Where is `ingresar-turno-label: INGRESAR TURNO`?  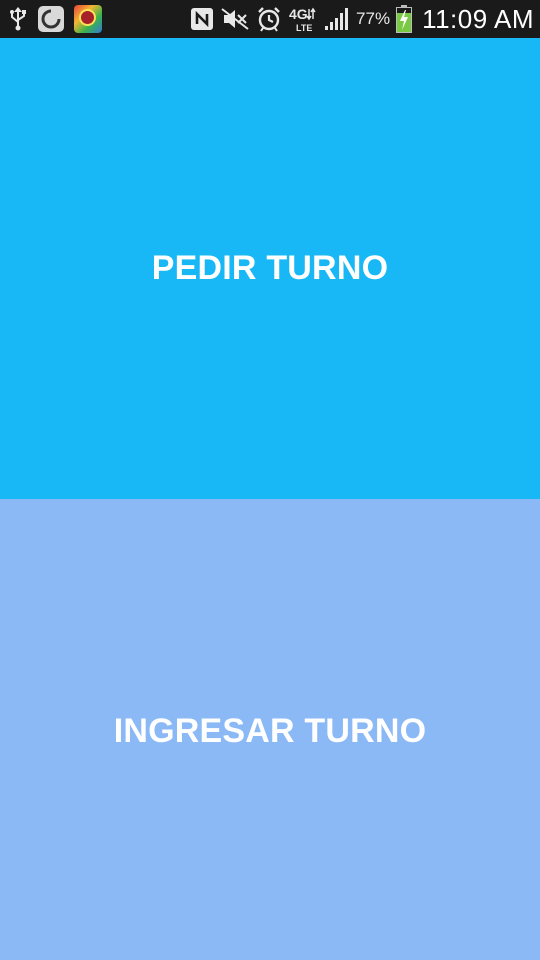
ingresar-turno-label: INGRESAR TURNO is located at coordinates (270, 731).